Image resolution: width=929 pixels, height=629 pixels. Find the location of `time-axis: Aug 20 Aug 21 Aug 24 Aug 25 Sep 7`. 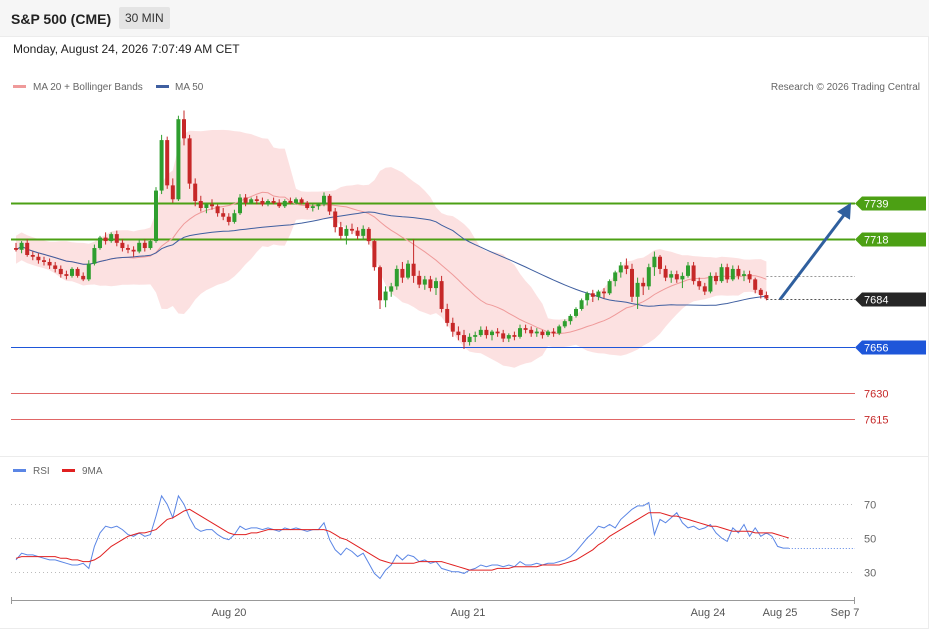

time-axis: Aug 20 Aug 21 Aug 24 Aug 25 Sep 7 is located at coordinates (435, 608).